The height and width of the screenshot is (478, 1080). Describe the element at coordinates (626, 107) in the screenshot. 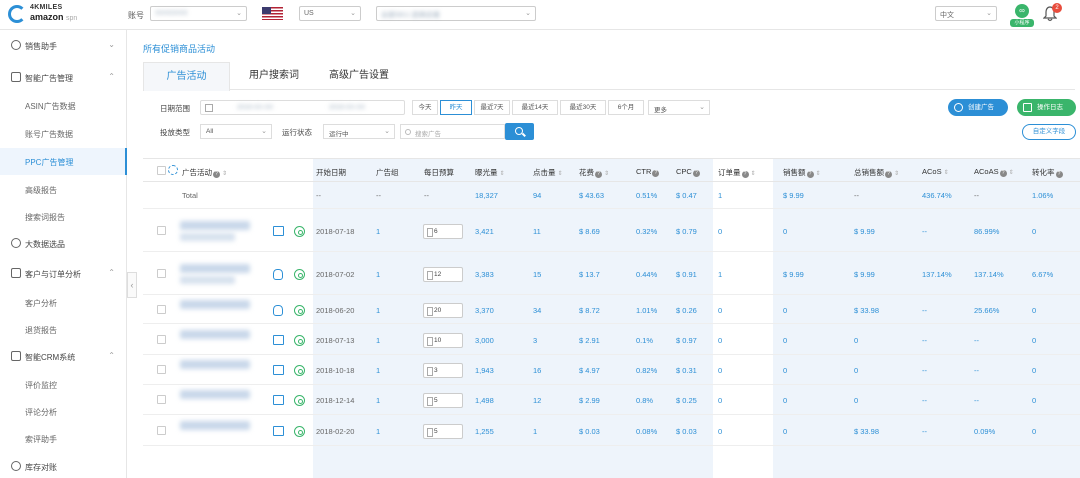

I see `range-6months-button: 6个月` at that location.